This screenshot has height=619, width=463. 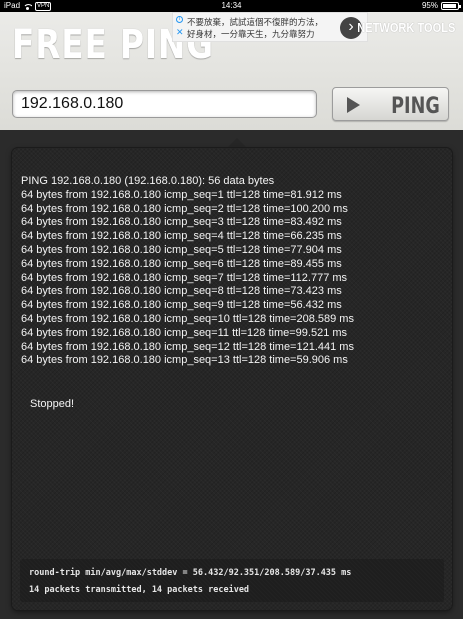 What do you see at coordinates (460, 6) in the screenshot?
I see `battery-tip` at bounding box center [460, 6].